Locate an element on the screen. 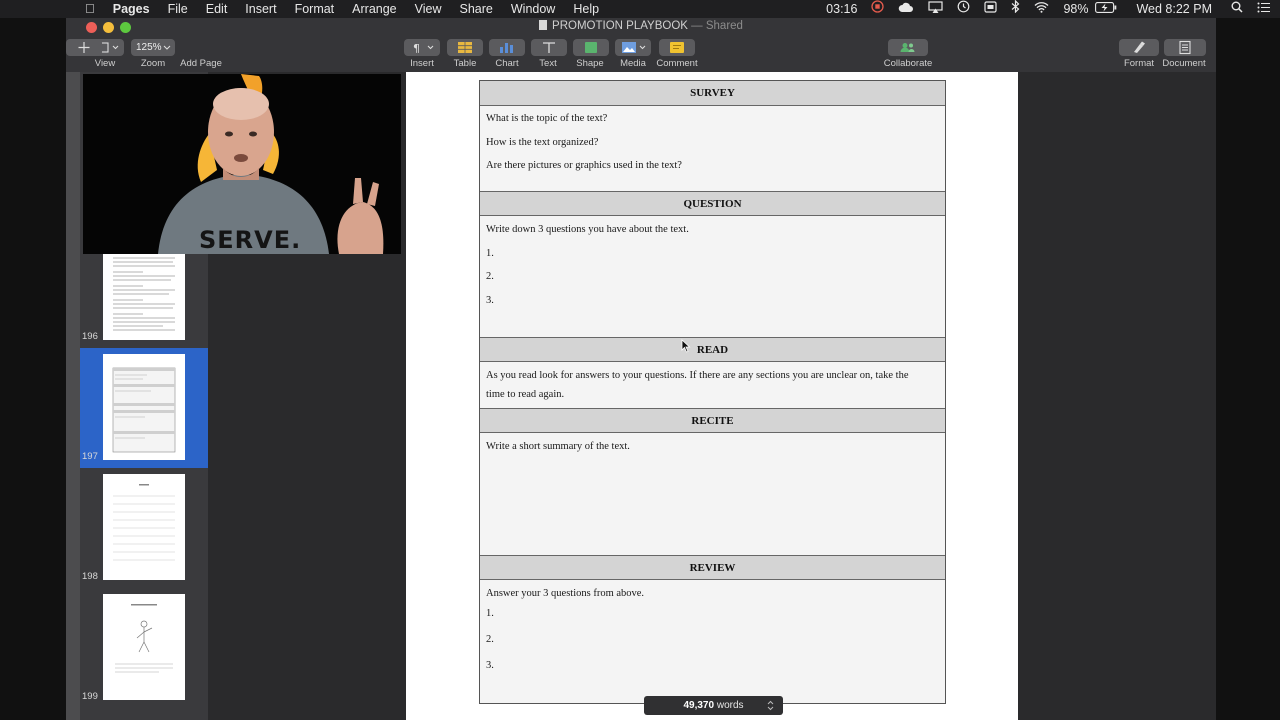  add-page-button is located at coordinates (84, 47).